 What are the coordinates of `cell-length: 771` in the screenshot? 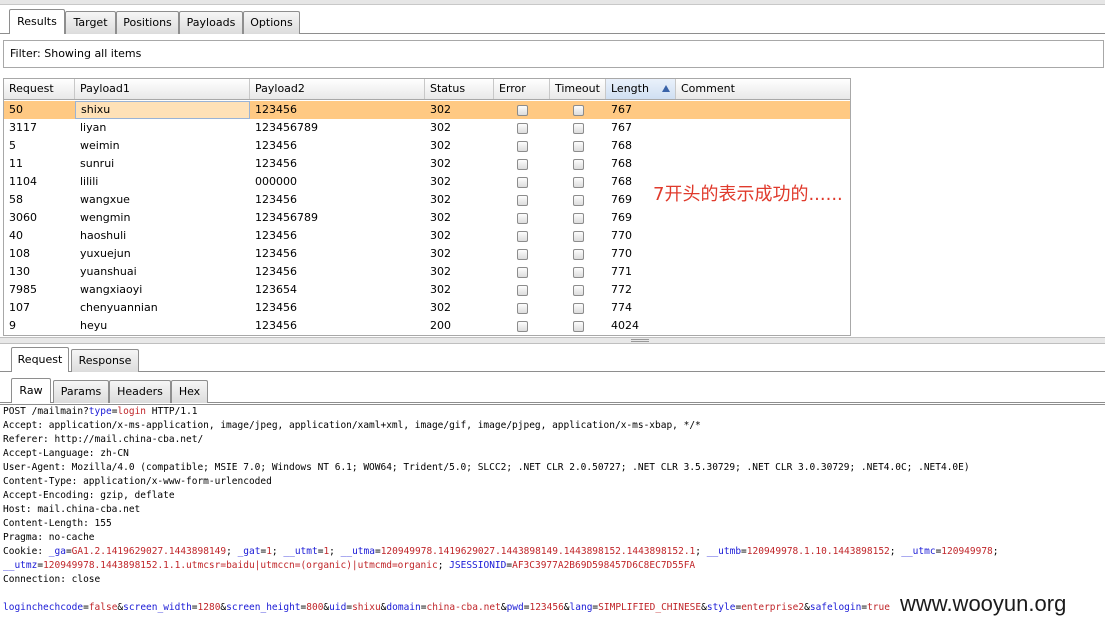 It's located at (621, 271).